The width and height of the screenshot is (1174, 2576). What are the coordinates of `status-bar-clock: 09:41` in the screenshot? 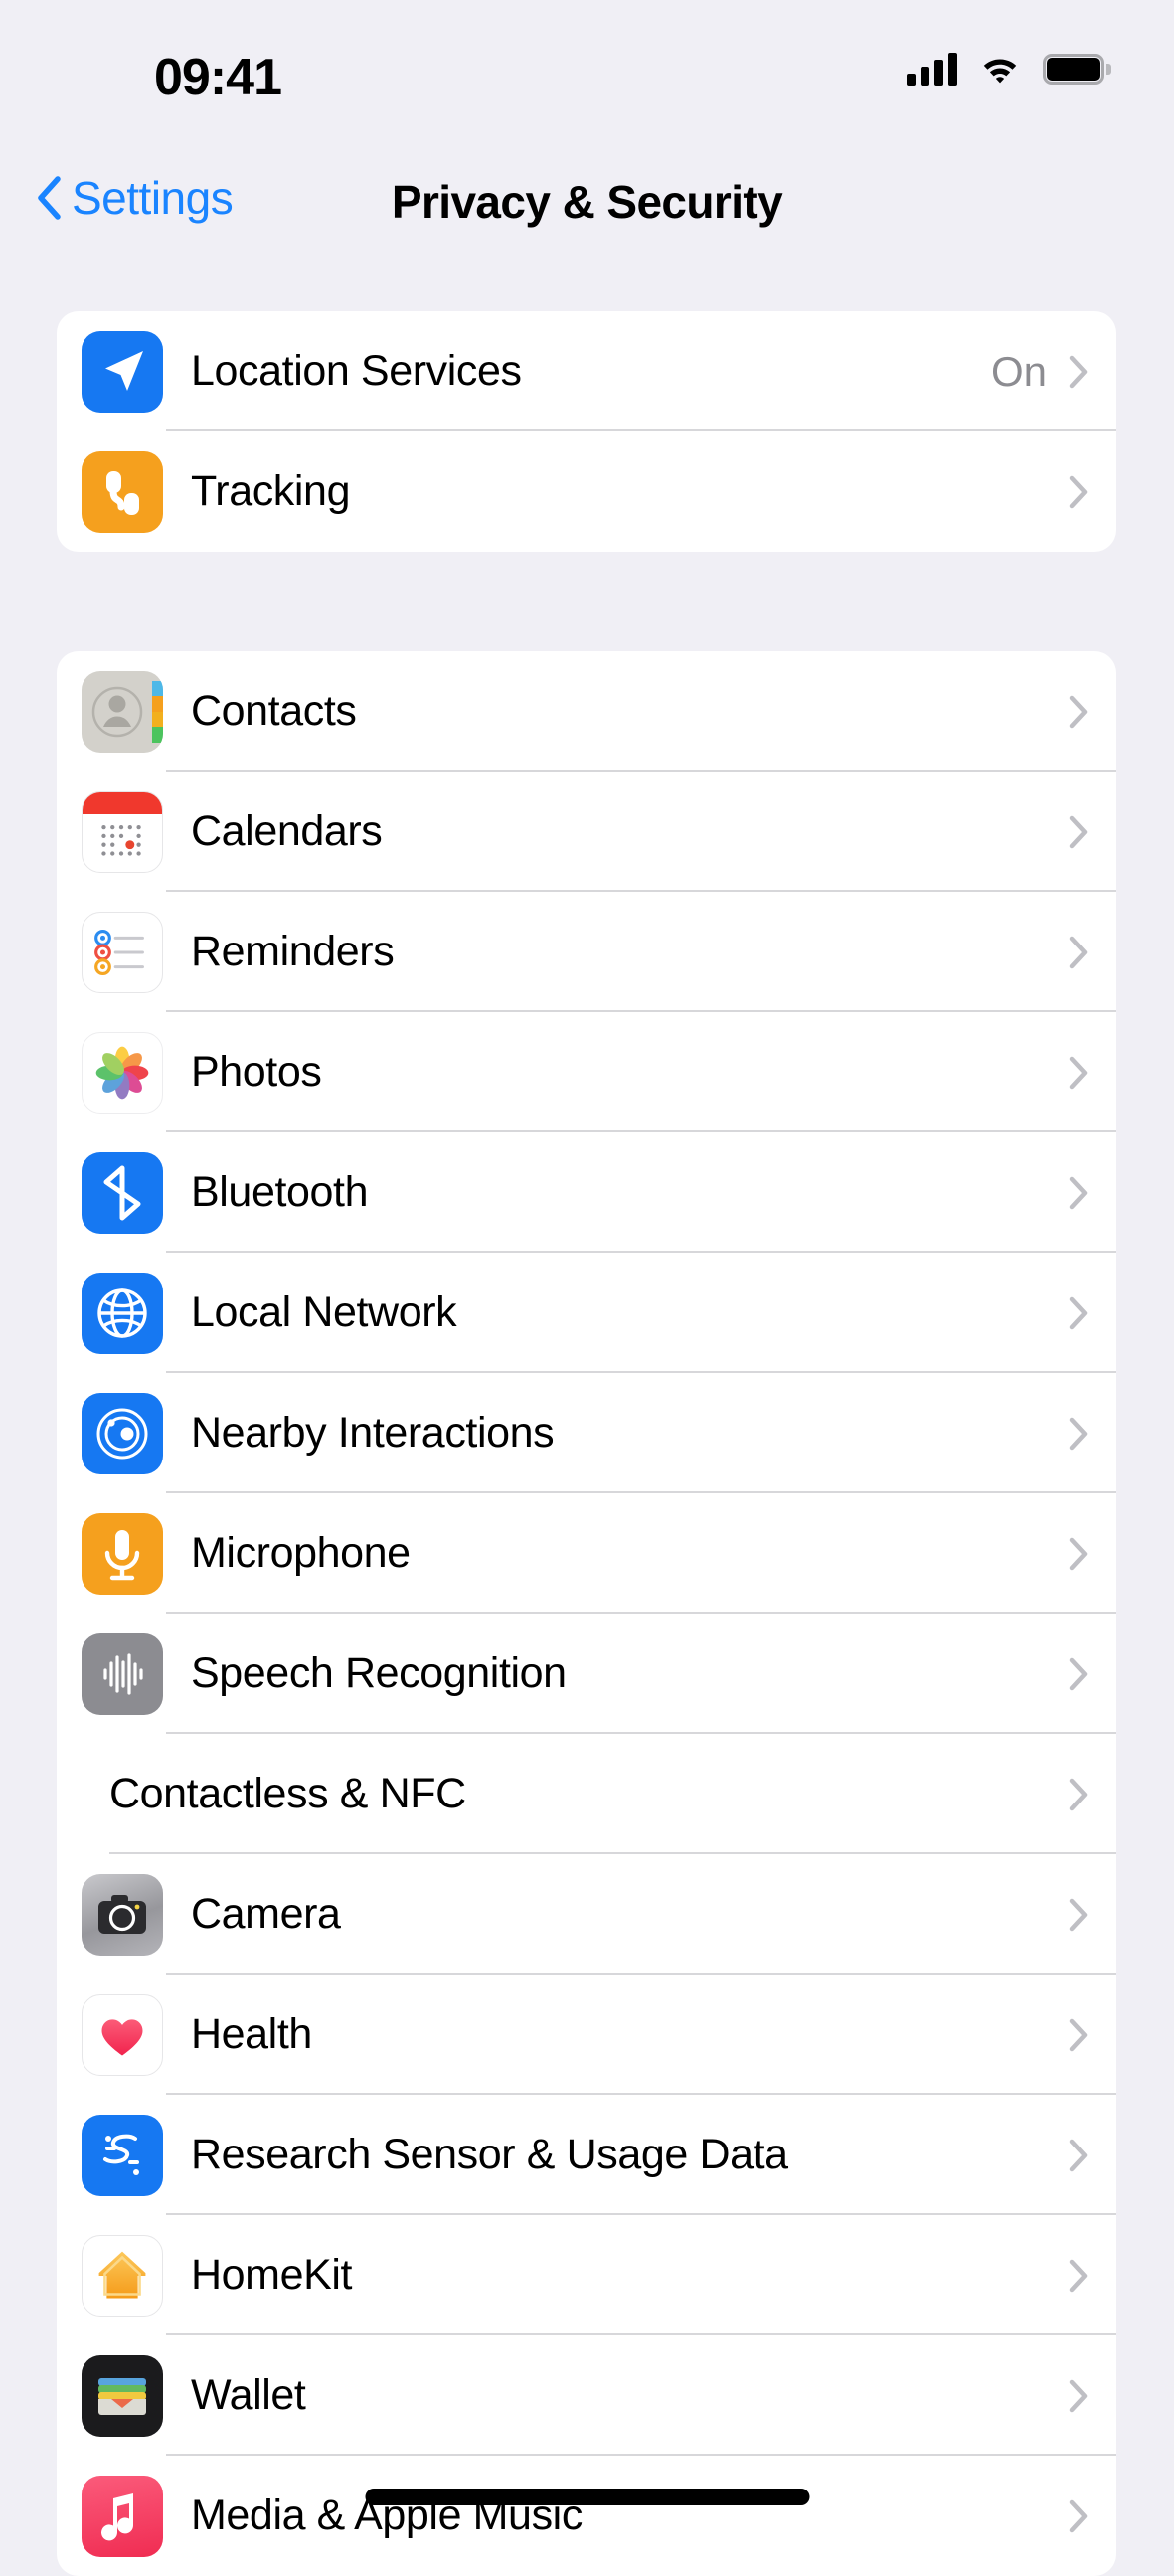 It's located at (218, 77).